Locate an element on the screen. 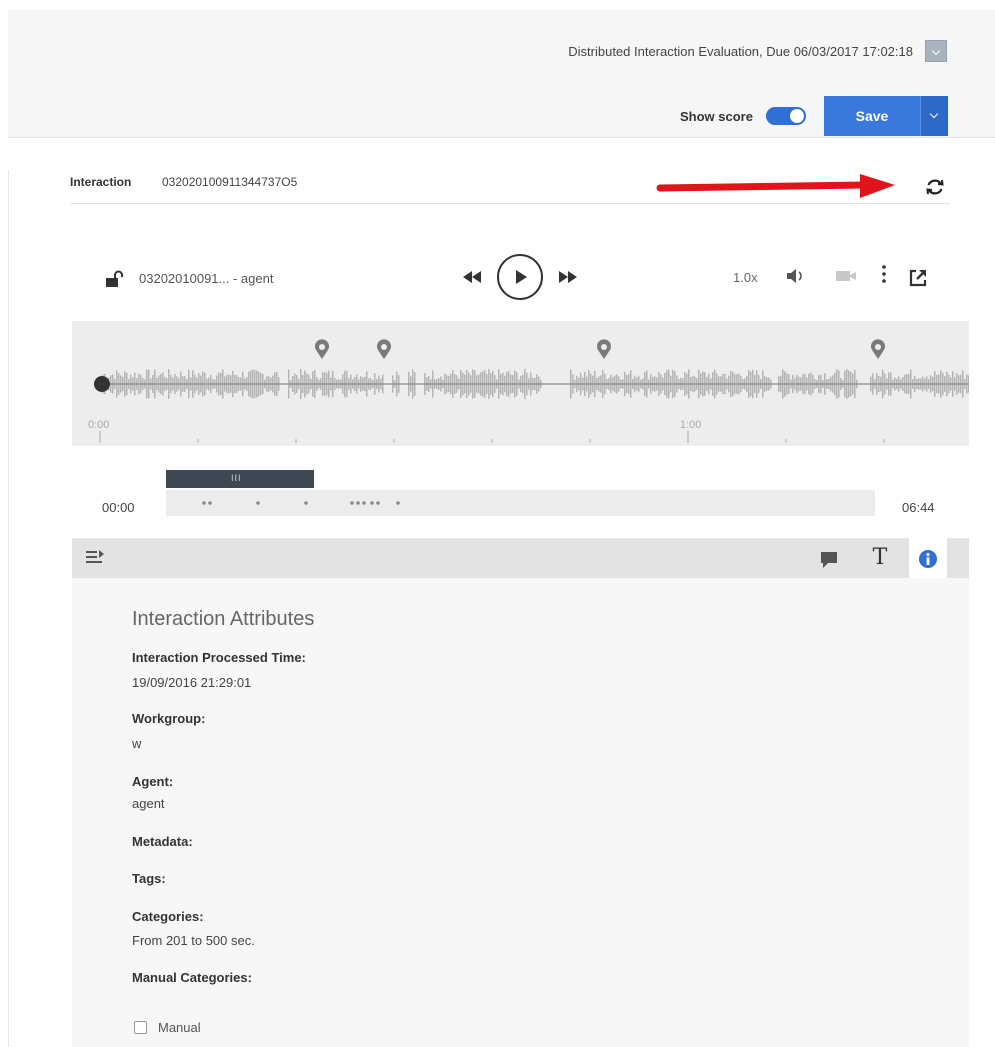 This screenshot has width=995, height=1047. outline-icon is located at coordinates (95, 558).